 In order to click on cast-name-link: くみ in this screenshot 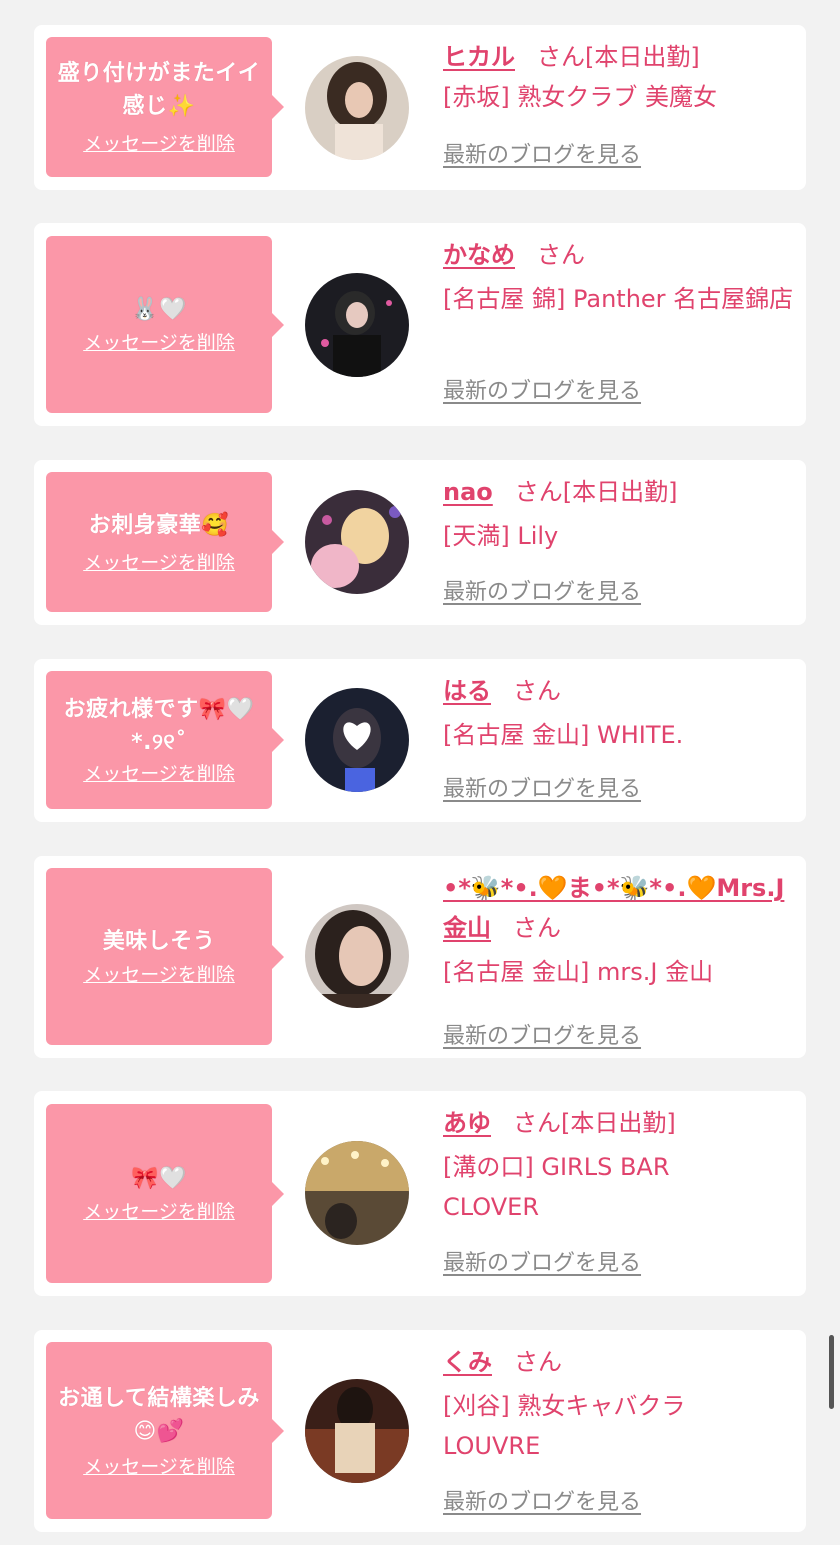, I will do `click(467, 1362)`.